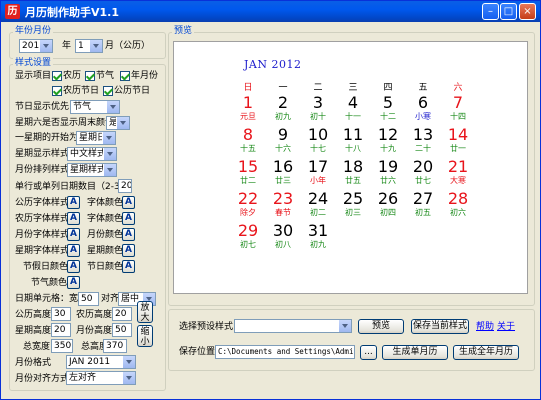 This screenshot has height=400, width=541. What do you see at coordinates (293, 326) in the screenshot?
I see `preset-select` at bounding box center [293, 326].